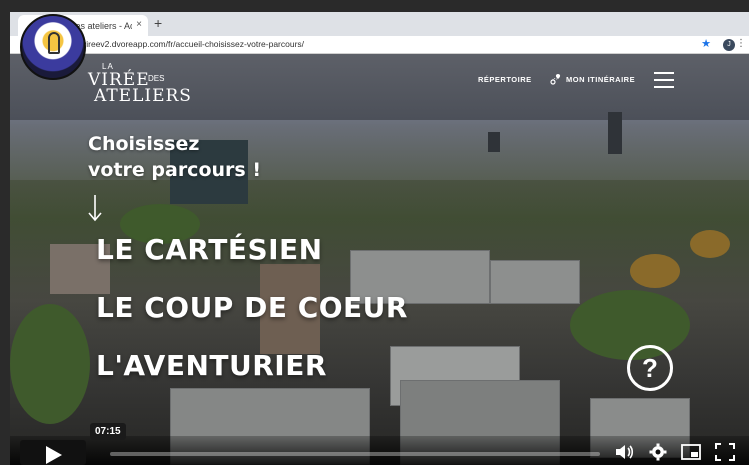  Describe the element at coordinates (139, 24) in the screenshot. I see `tab-close-icon: ×` at that location.